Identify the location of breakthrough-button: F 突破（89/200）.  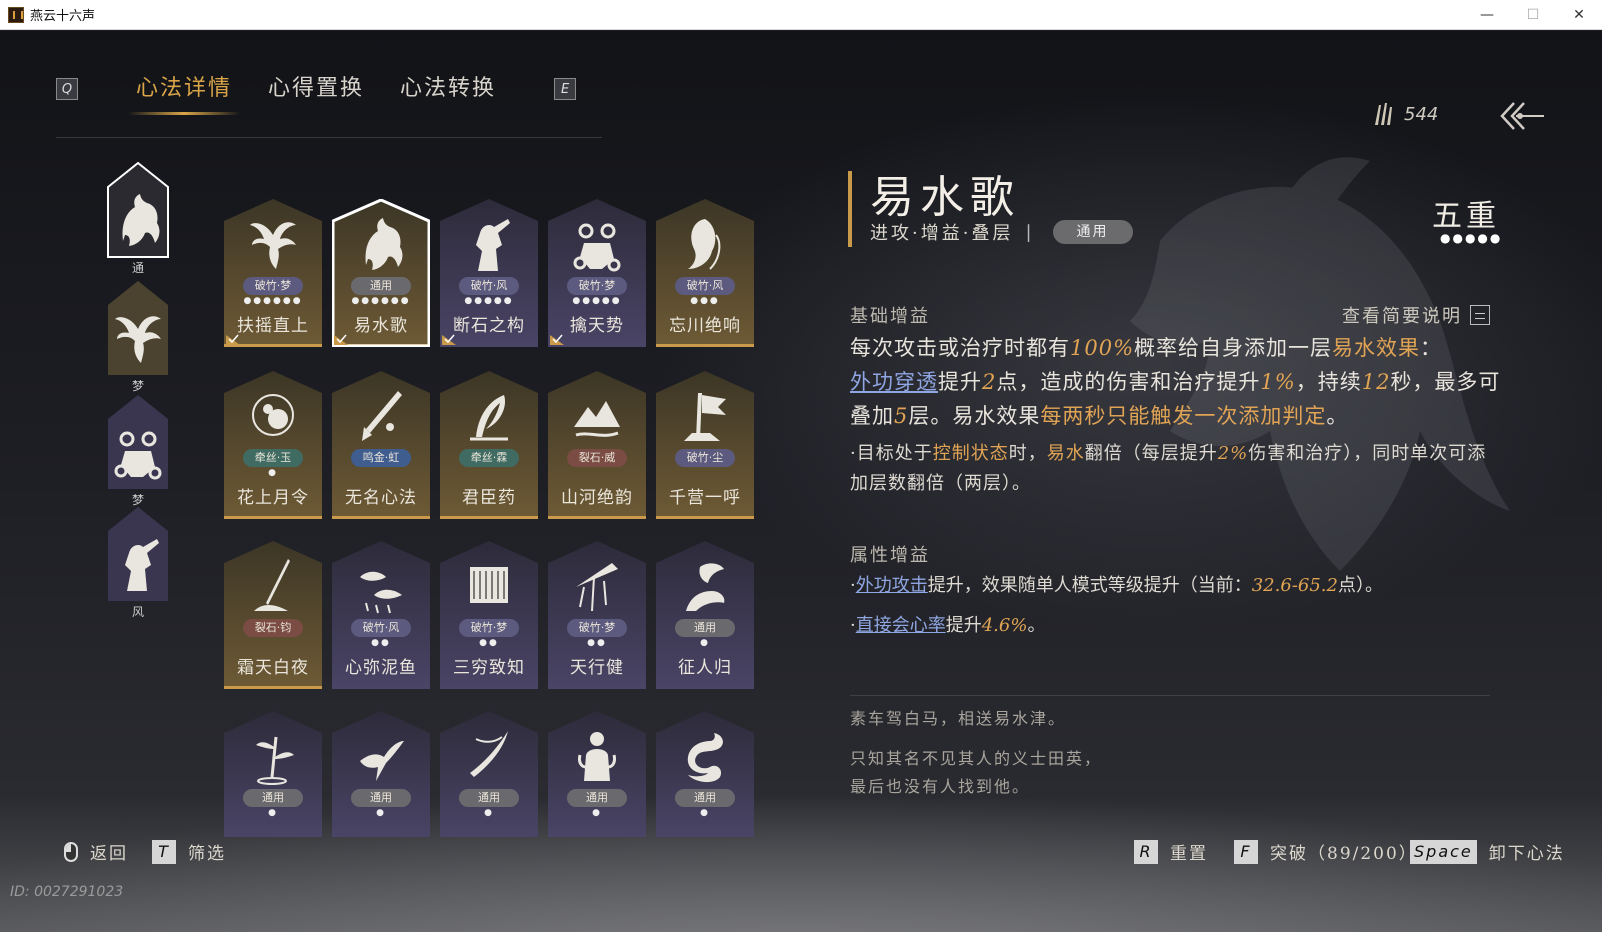
(1326, 851).